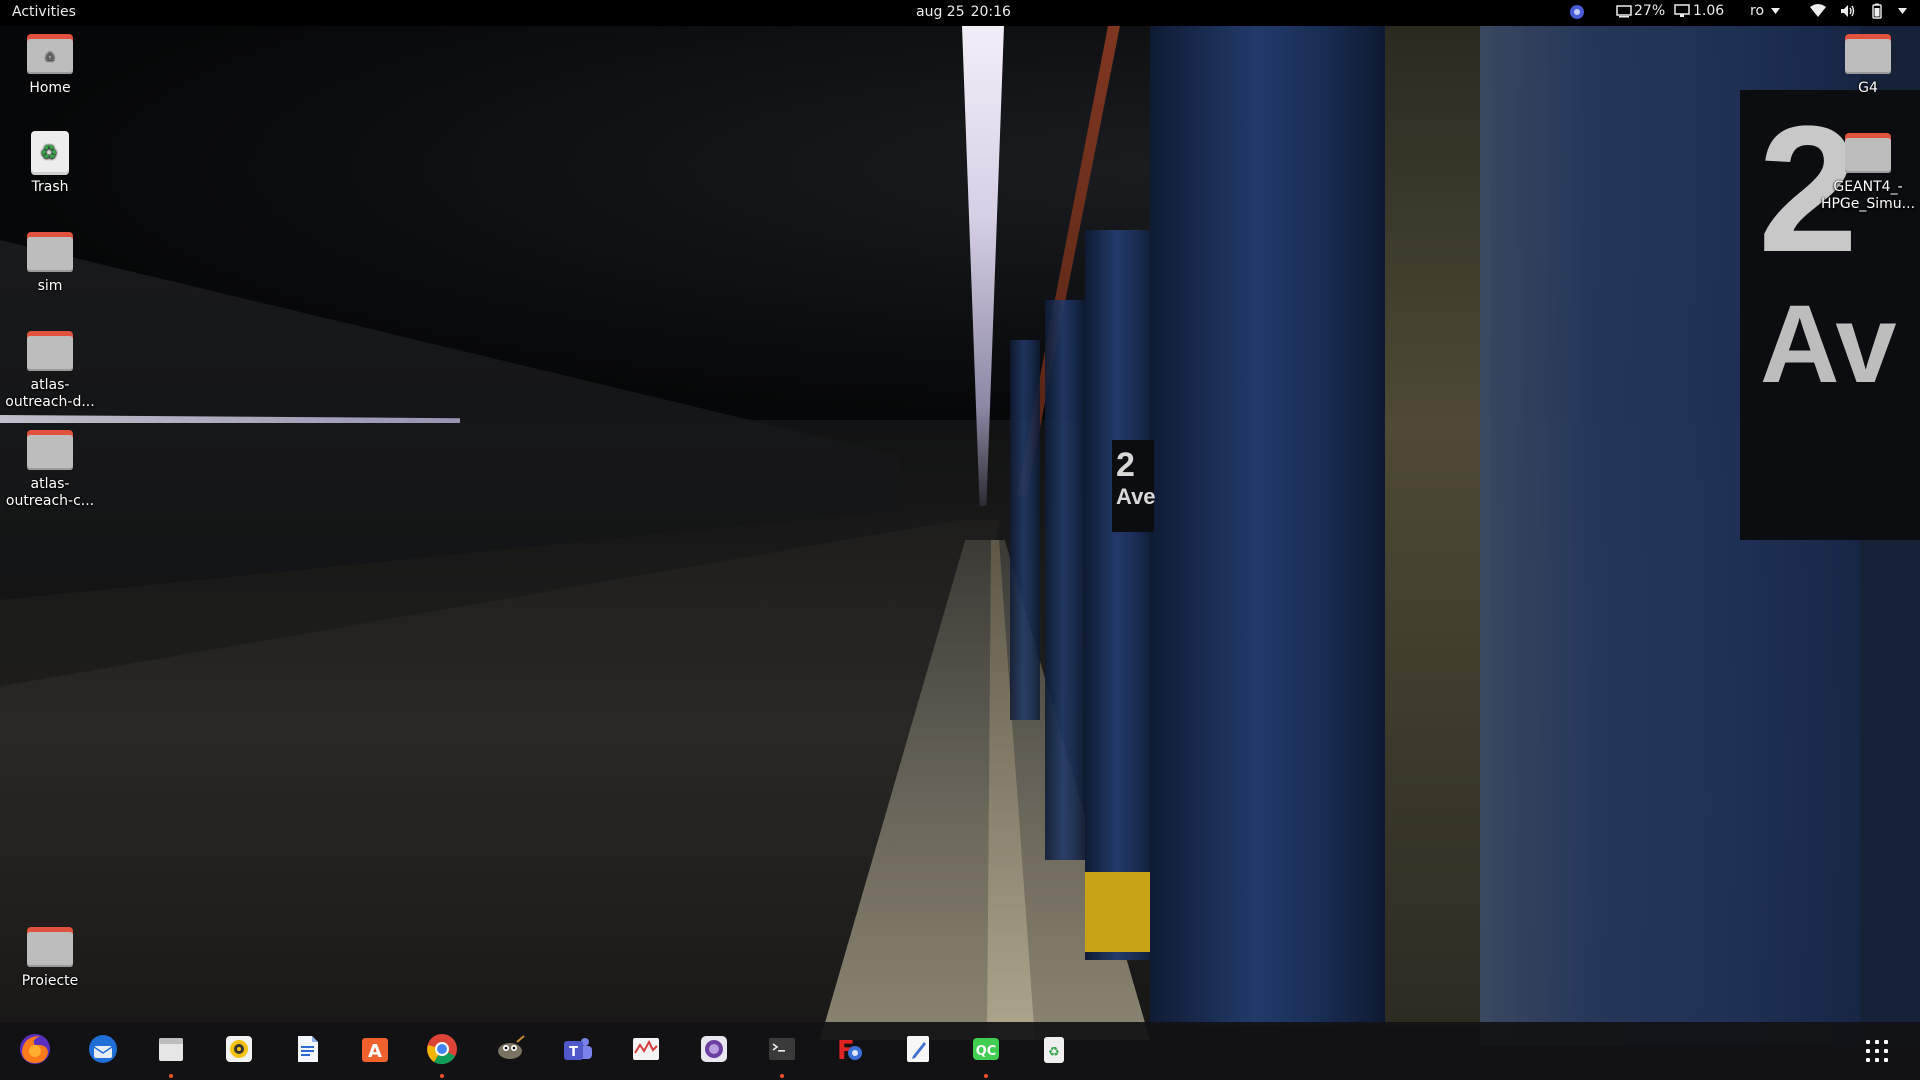 The image size is (1920, 1080). What do you see at coordinates (990, 12) in the screenshot?
I see `time-label: 20:16` at bounding box center [990, 12].